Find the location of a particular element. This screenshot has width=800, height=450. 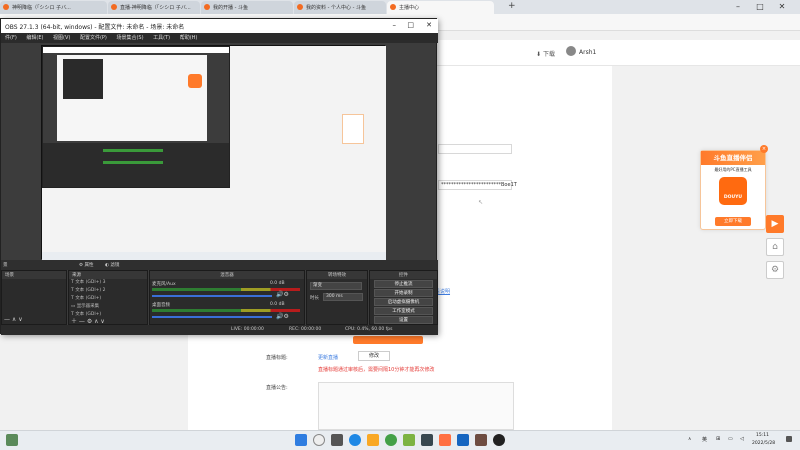

start-icon is located at coordinates (301, 440).